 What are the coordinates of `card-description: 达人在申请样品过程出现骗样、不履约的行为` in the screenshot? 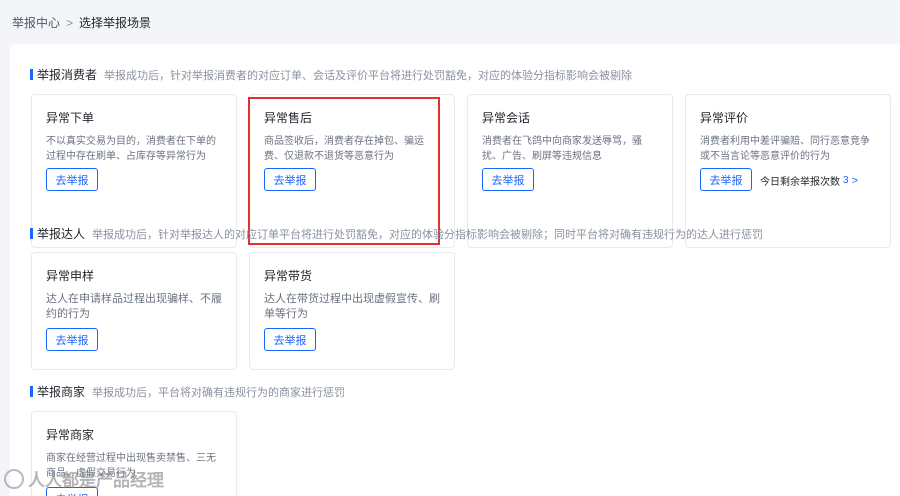 It's located at (134, 306).